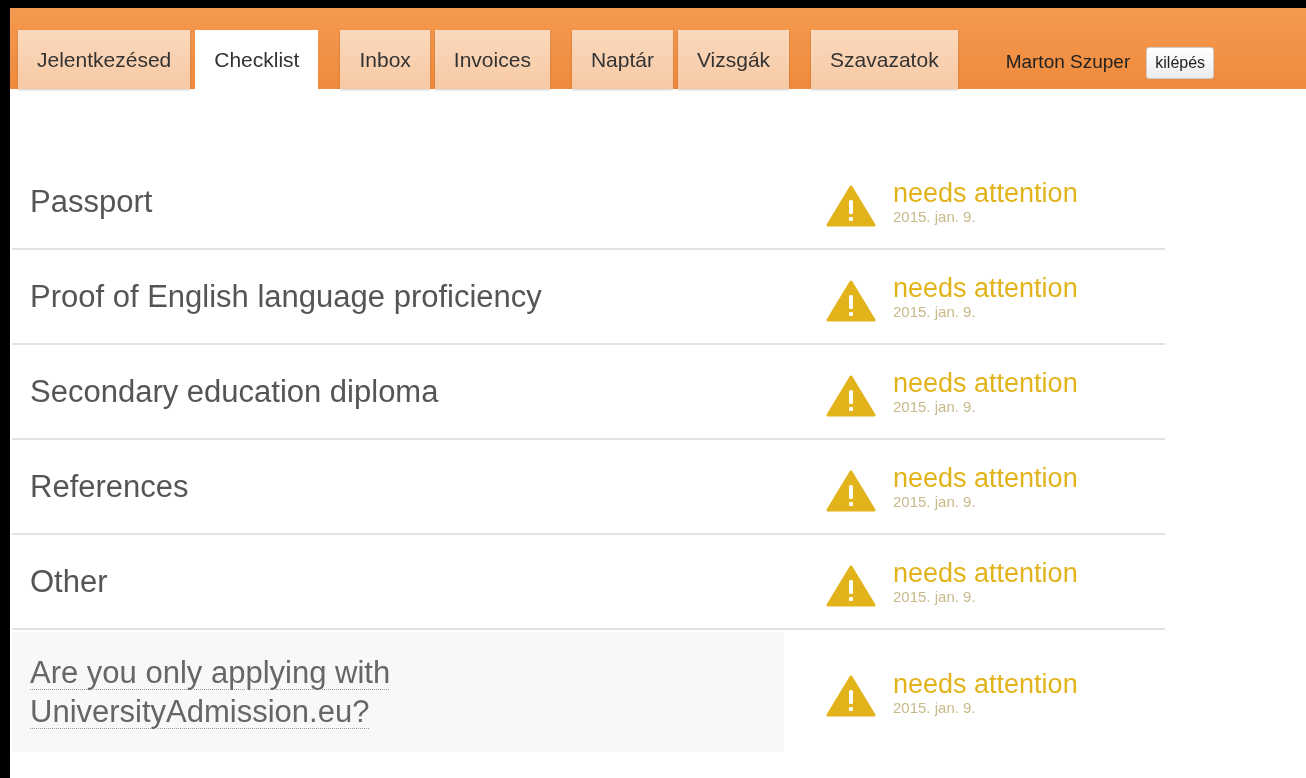 The height and width of the screenshot is (778, 1306). Describe the element at coordinates (69, 581) in the screenshot. I see `document-label: Other` at that location.